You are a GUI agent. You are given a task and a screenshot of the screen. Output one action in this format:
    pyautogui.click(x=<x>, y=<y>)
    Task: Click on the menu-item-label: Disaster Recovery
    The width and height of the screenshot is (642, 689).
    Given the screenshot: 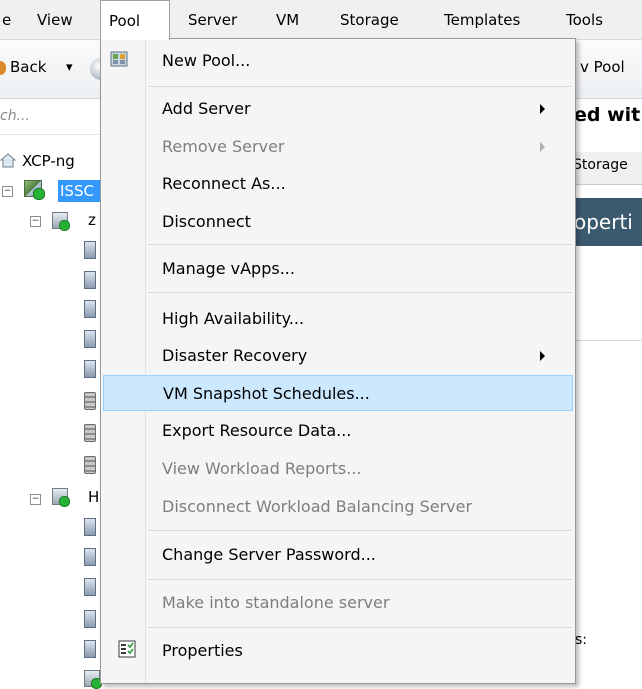 What is the action you would take?
    pyautogui.click(x=235, y=355)
    